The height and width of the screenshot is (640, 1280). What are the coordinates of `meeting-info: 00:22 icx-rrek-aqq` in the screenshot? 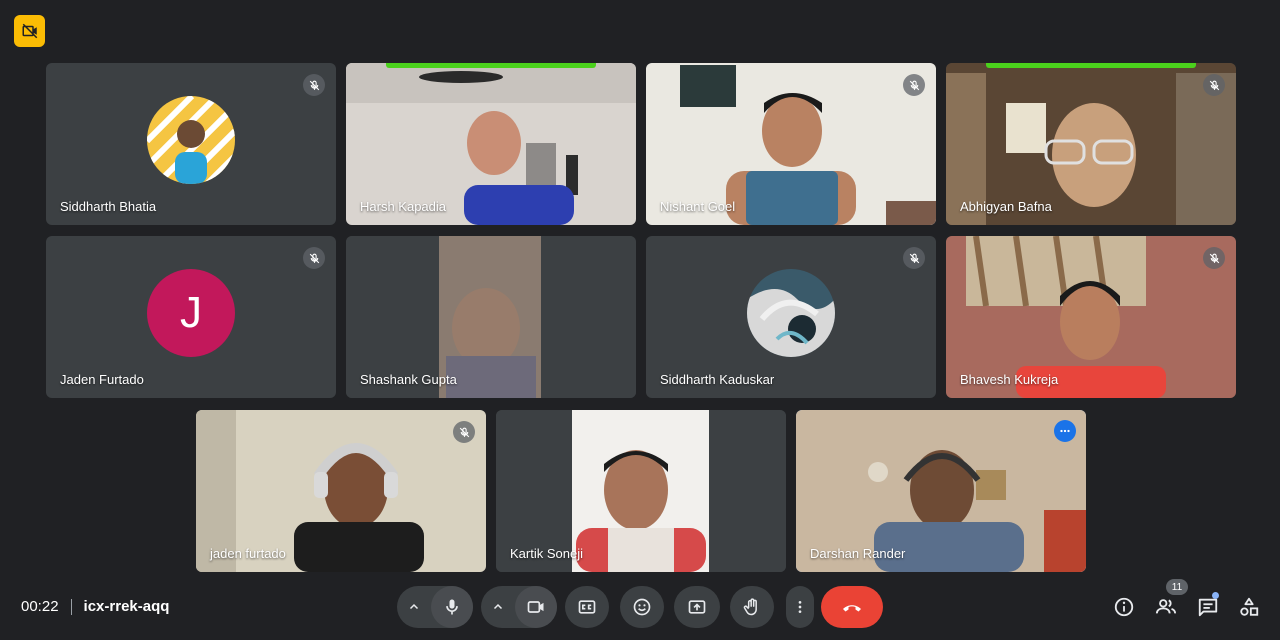 It's located at (95, 606).